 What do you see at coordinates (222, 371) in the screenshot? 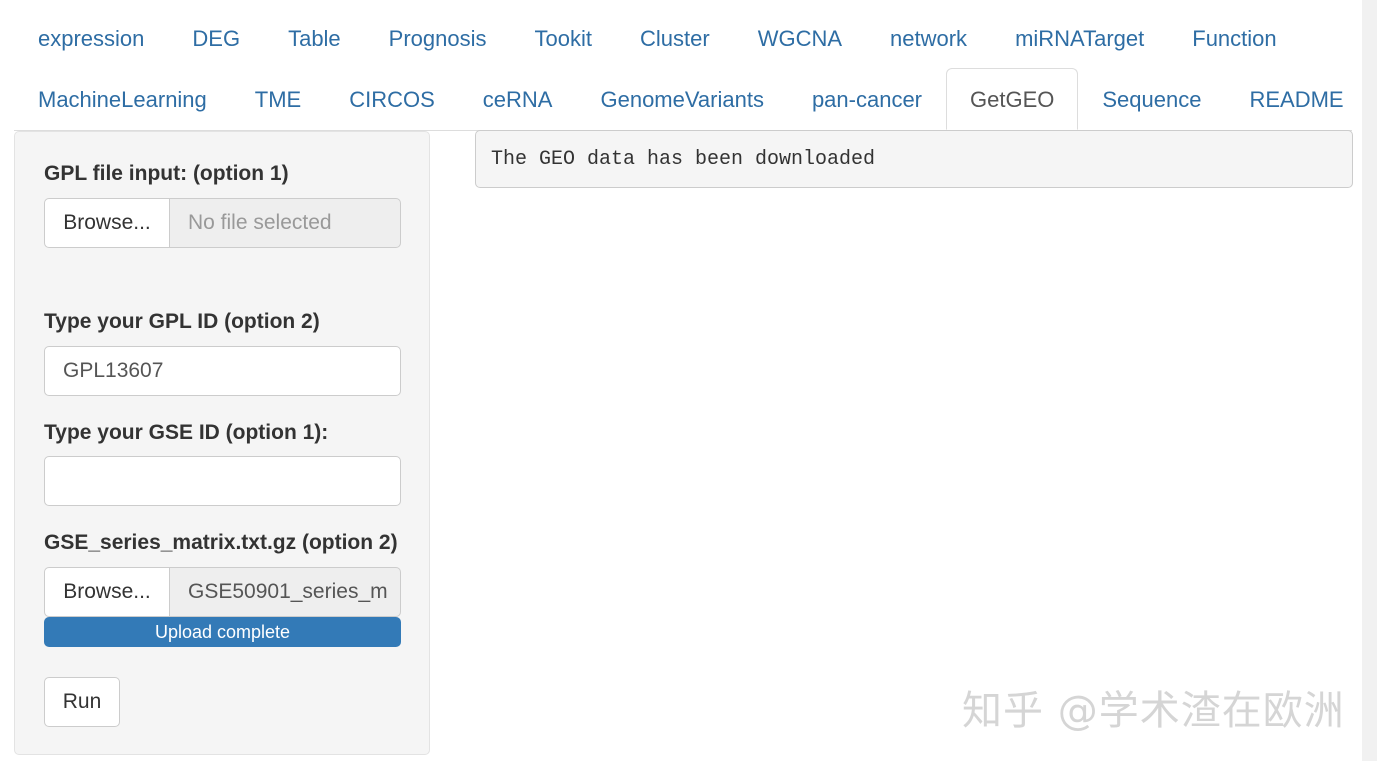
I see `gpl-id-input: GPL13607` at bounding box center [222, 371].